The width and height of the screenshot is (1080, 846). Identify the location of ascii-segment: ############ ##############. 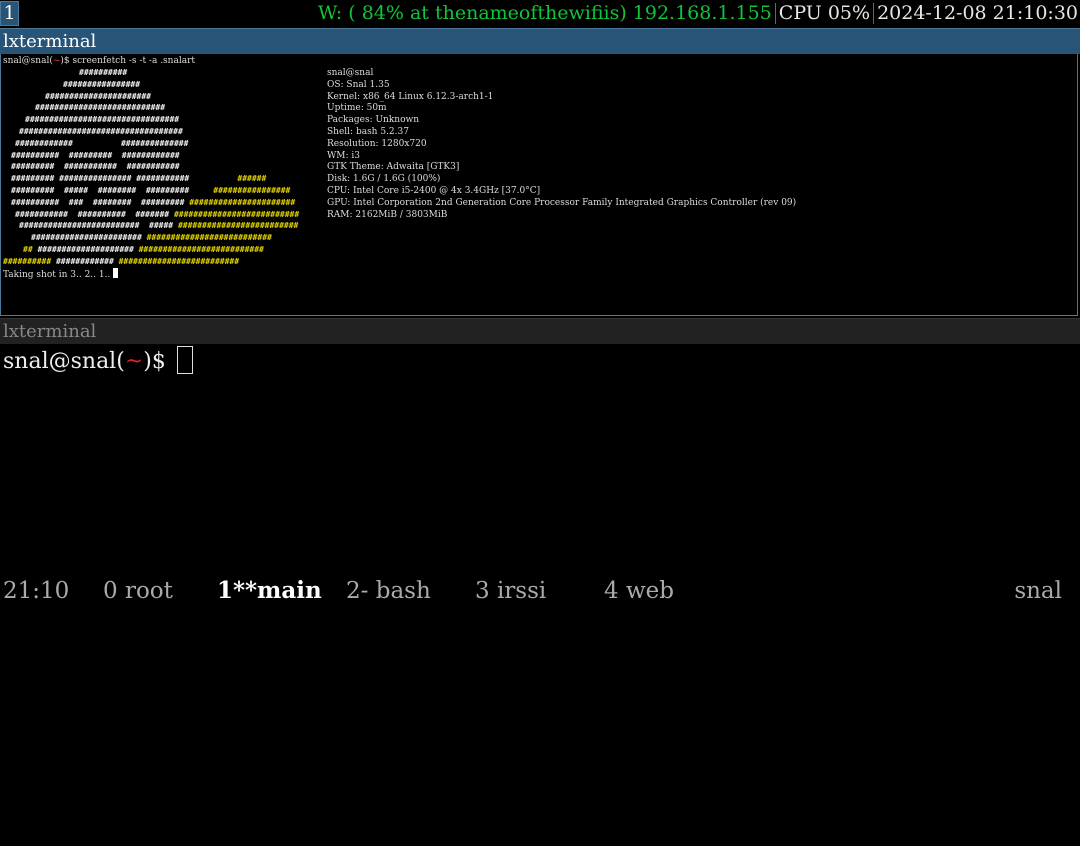
(102, 143).